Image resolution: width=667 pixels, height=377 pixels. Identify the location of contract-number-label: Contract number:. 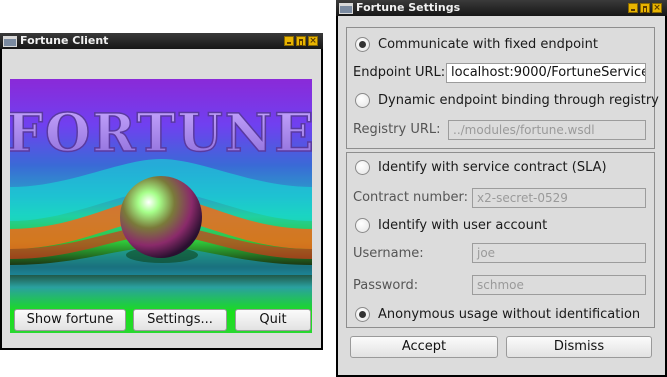
(410, 197).